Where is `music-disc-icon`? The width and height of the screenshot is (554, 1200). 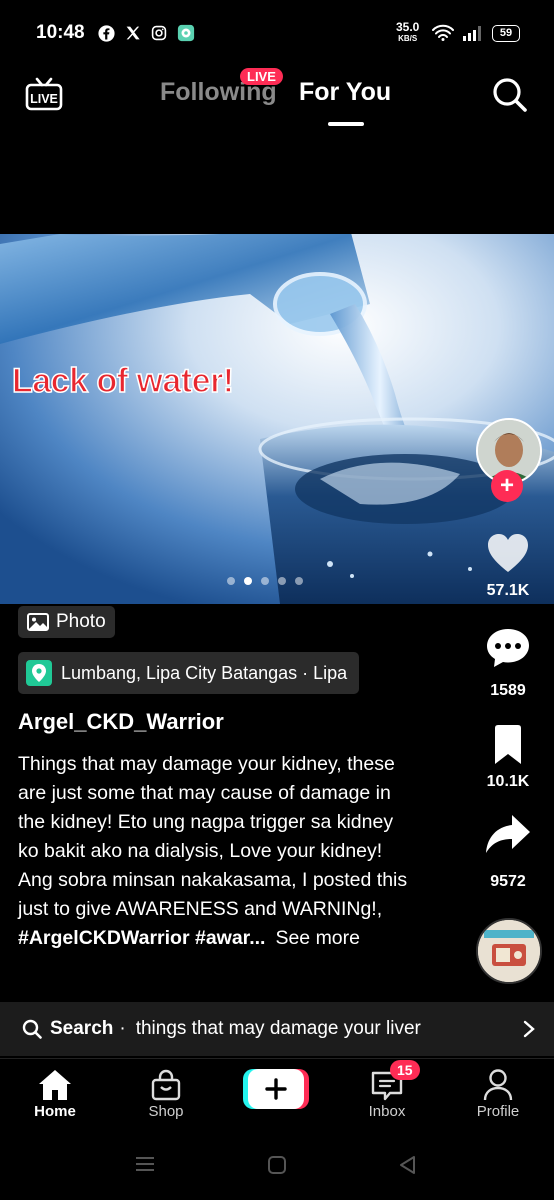
music-disc-icon is located at coordinates (509, 951).